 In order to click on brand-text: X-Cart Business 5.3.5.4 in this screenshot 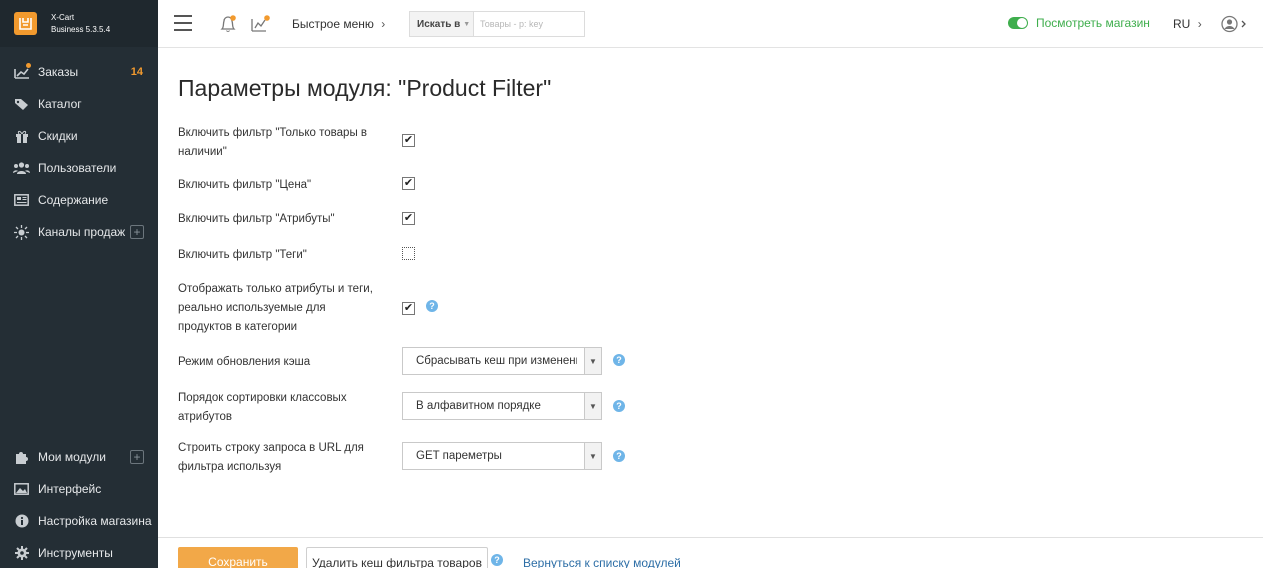, I will do `click(80, 24)`.